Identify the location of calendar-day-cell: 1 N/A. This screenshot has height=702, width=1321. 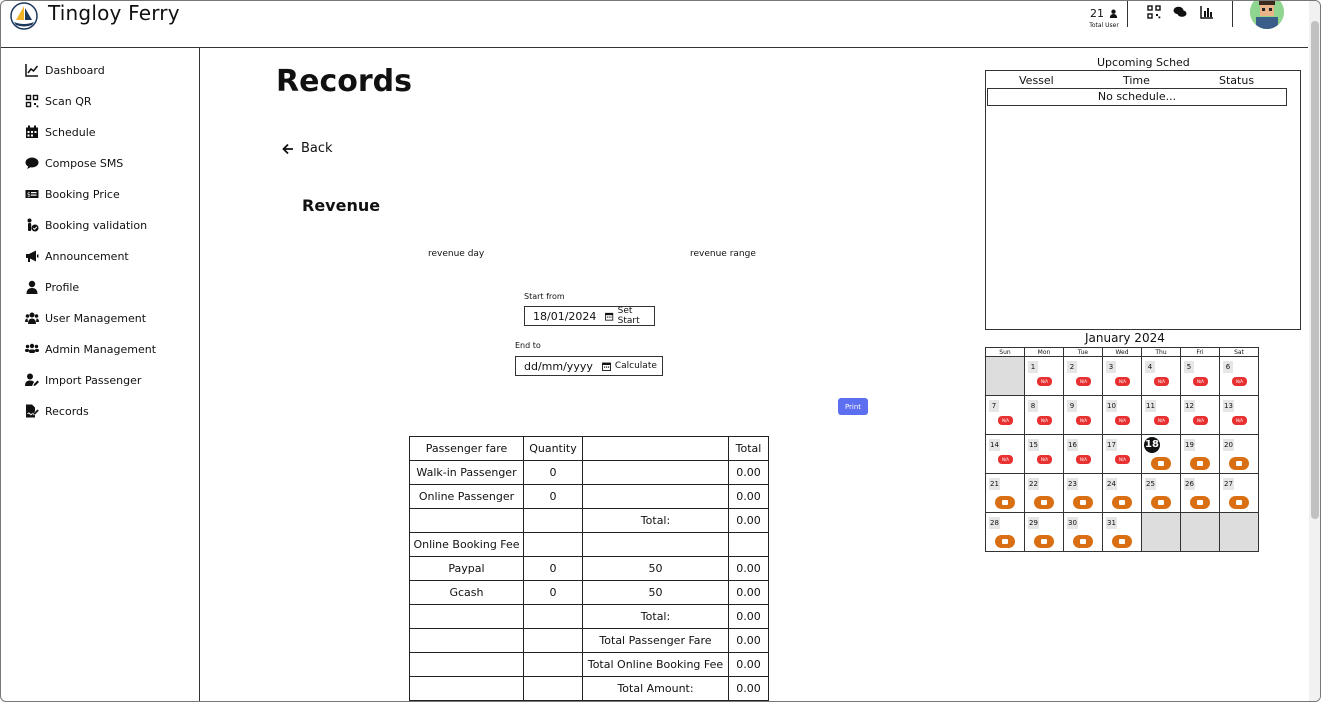
(1044, 376).